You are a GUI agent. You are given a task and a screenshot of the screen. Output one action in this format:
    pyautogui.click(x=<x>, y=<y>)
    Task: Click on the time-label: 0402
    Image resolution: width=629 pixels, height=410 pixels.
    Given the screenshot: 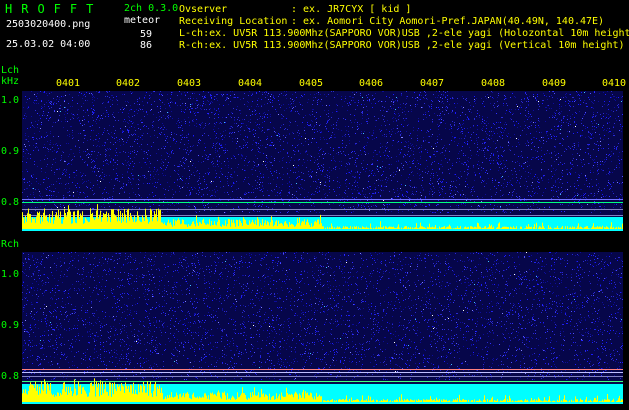 What is the action you would take?
    pyautogui.click(x=128, y=83)
    